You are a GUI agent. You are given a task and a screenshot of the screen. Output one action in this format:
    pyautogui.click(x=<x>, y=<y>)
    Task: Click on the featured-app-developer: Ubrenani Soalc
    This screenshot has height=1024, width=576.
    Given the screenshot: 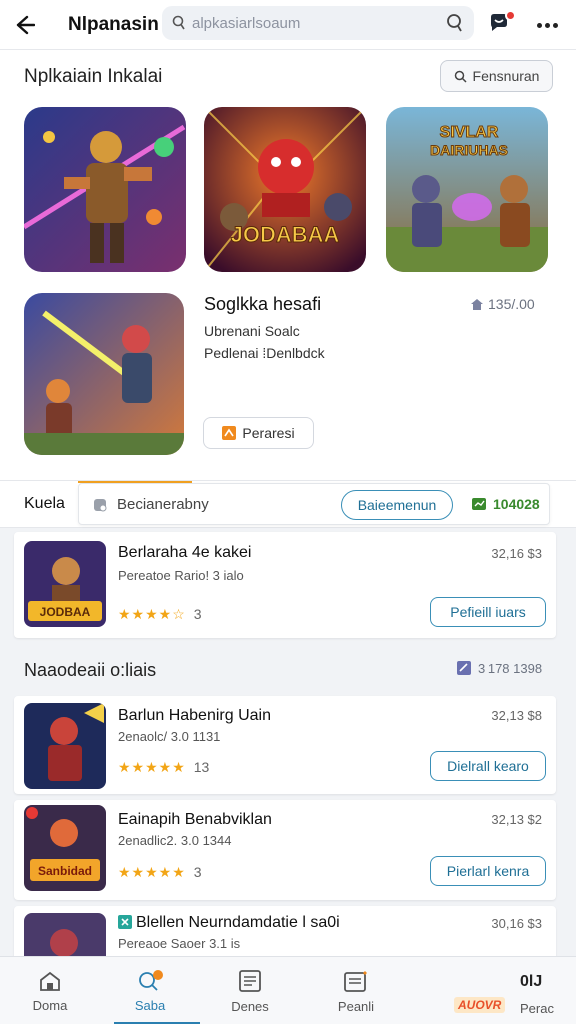 What is the action you would take?
    pyautogui.click(x=252, y=331)
    